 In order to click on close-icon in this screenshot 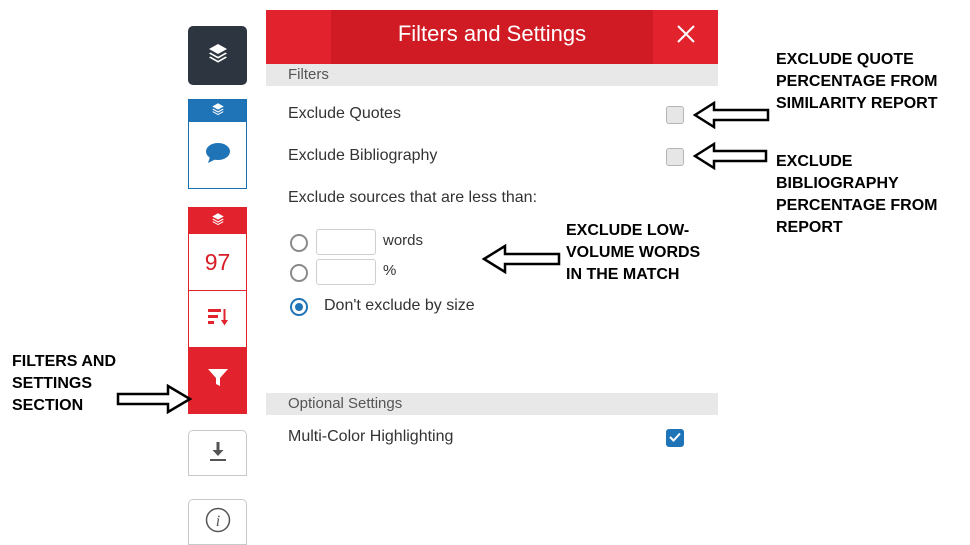, I will do `click(686, 36)`.